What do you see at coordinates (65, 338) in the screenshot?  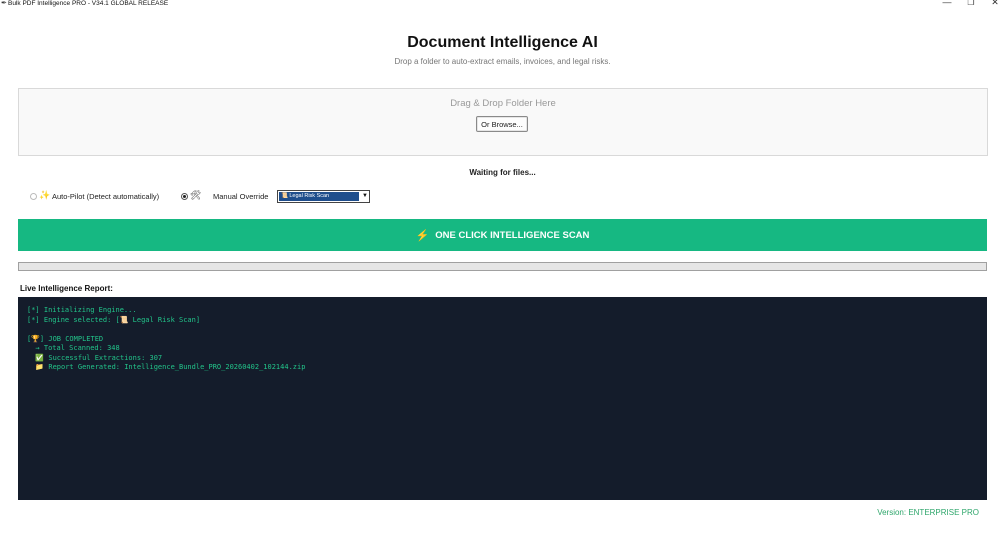 I see `log-line: [🏆] JOB COMPLETED` at bounding box center [65, 338].